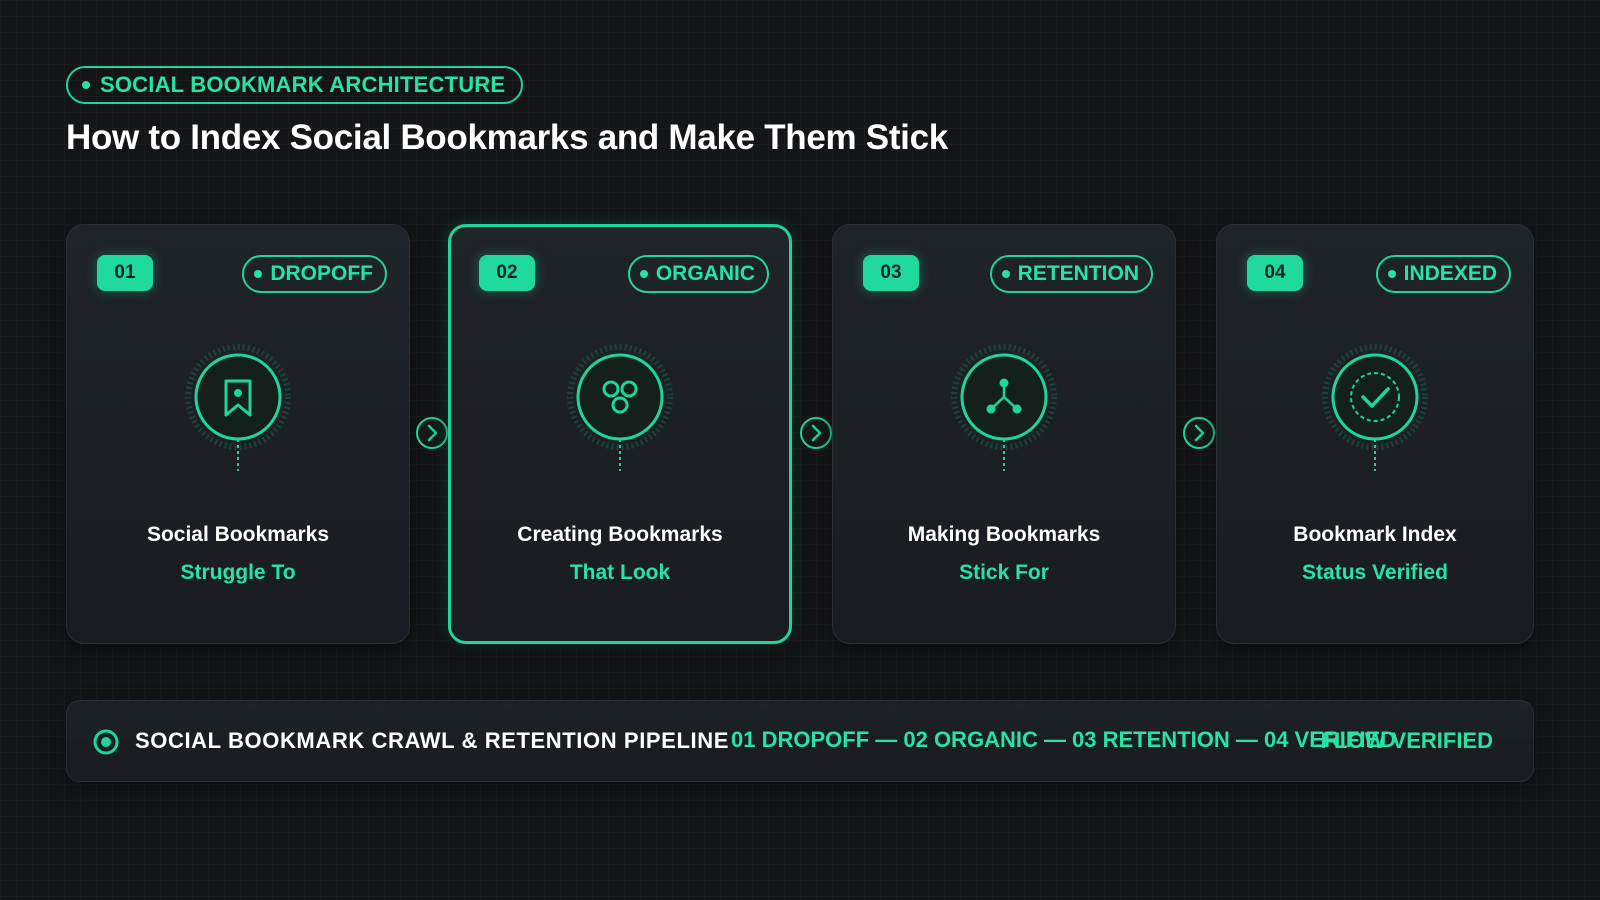 Image resolution: width=1600 pixels, height=900 pixels. What do you see at coordinates (303, 84) in the screenshot?
I see `eyebrow-label: SOCIAL BOOKMARK ARCHITECTURE` at bounding box center [303, 84].